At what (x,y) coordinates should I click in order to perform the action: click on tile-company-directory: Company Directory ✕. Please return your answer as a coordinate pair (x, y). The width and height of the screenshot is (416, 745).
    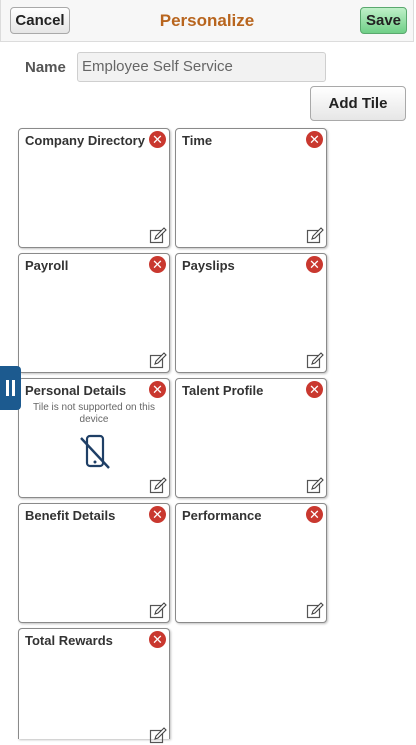
    Looking at the image, I should click on (94, 188).